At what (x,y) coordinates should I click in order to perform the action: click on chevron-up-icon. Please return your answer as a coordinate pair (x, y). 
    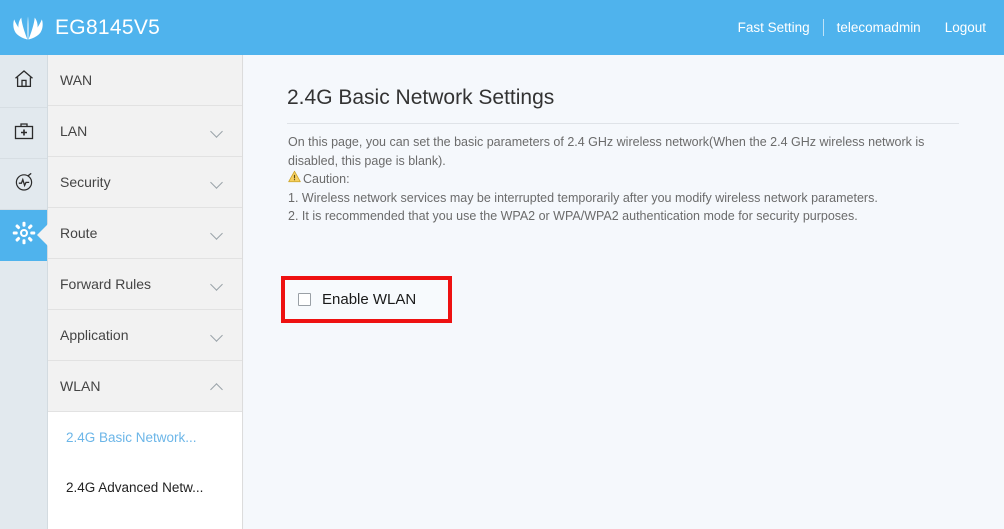
    Looking at the image, I should click on (217, 386).